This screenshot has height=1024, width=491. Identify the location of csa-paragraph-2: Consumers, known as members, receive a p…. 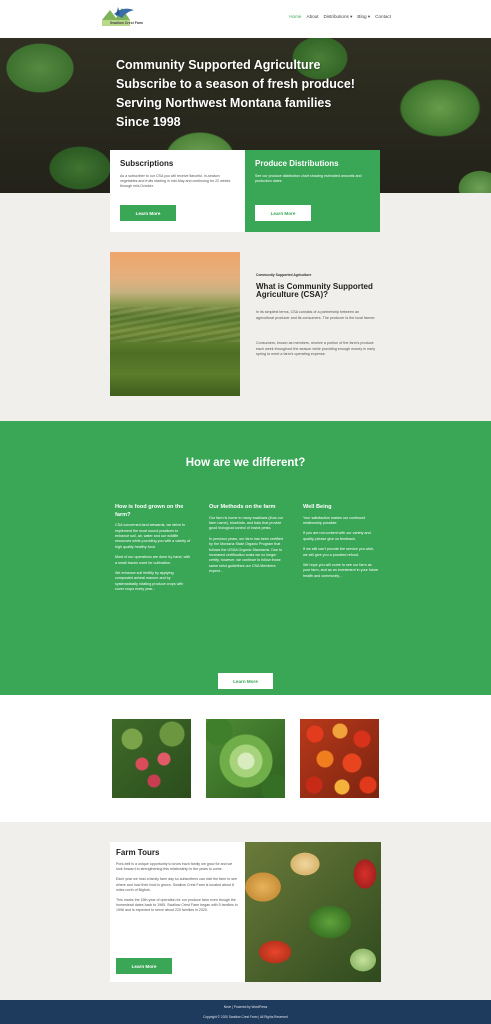
(316, 348).